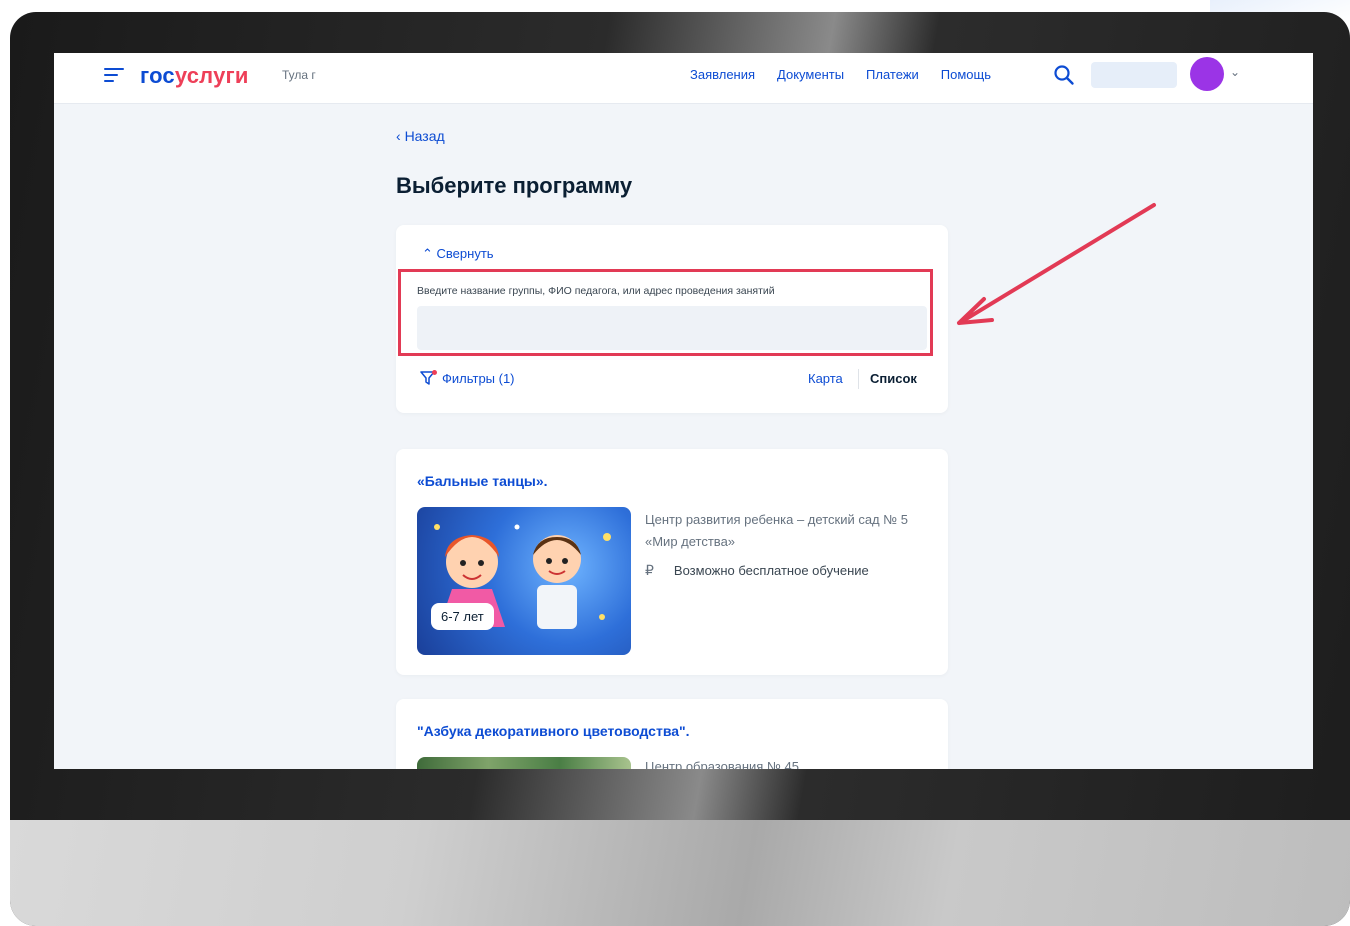  What do you see at coordinates (1056, 264) in the screenshot?
I see `annotation-arrow-icon` at bounding box center [1056, 264].